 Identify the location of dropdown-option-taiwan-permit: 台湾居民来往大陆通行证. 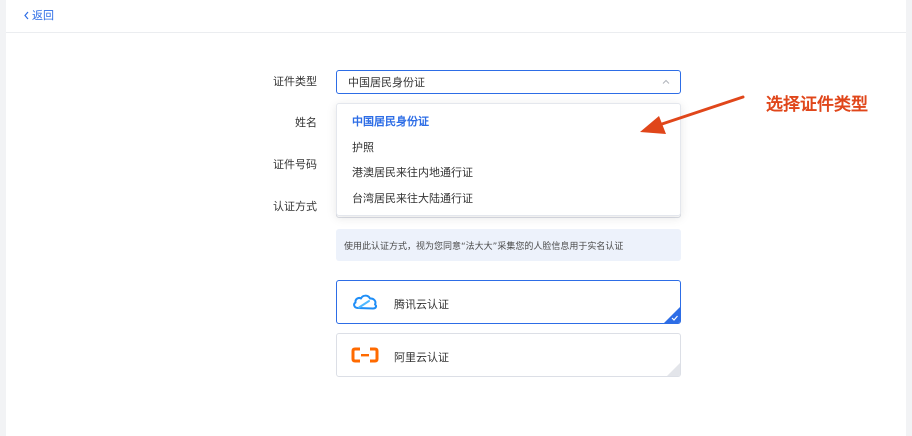
(508, 199).